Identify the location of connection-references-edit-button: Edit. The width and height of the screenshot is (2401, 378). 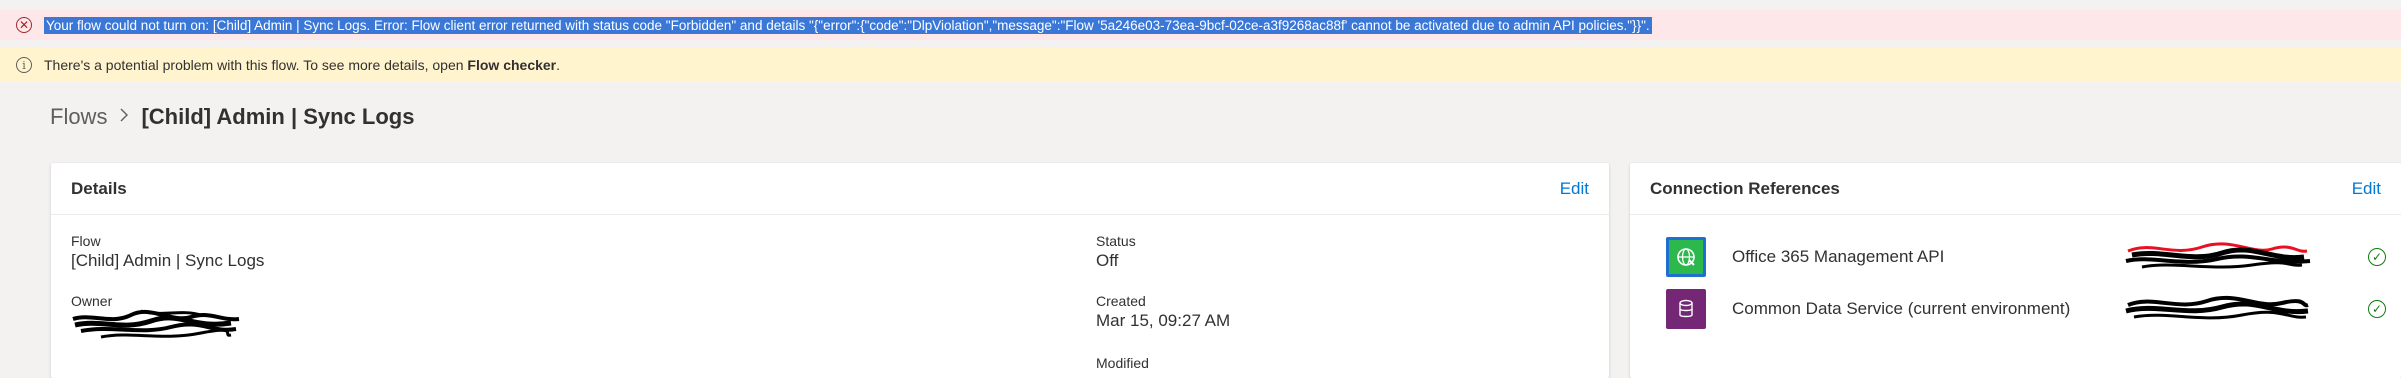
(2366, 189).